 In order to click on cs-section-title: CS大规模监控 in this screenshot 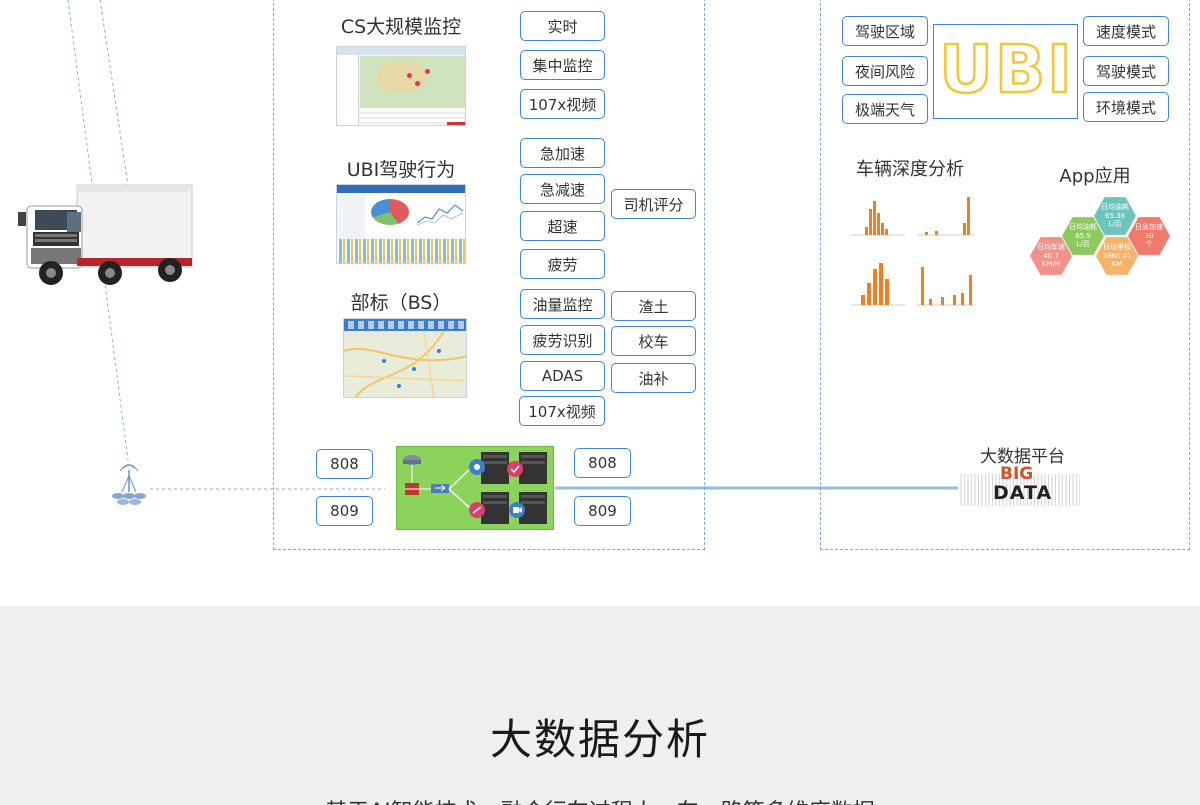, I will do `click(401, 27)`.